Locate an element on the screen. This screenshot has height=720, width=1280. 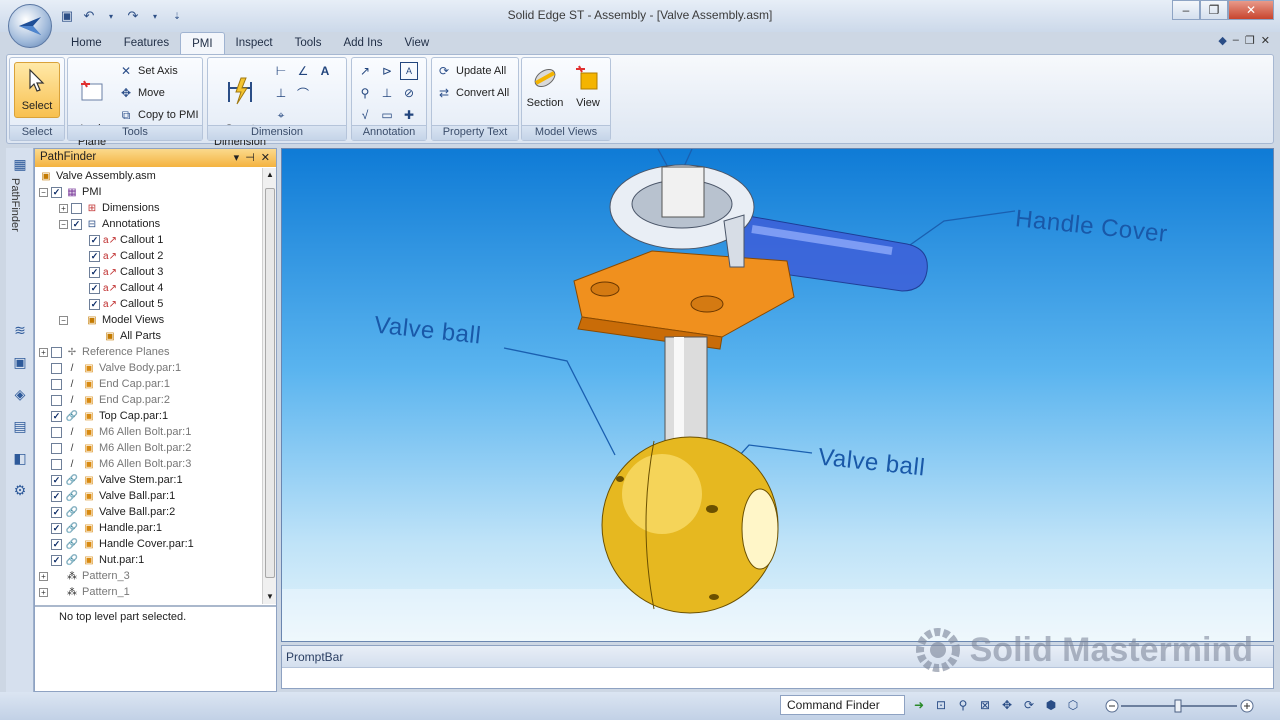
tab-home: Home is located at coordinates (86, 43).